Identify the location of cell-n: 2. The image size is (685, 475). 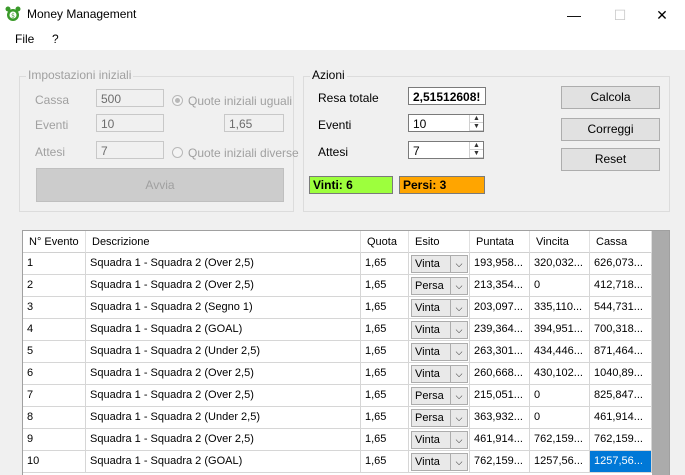
(54, 286).